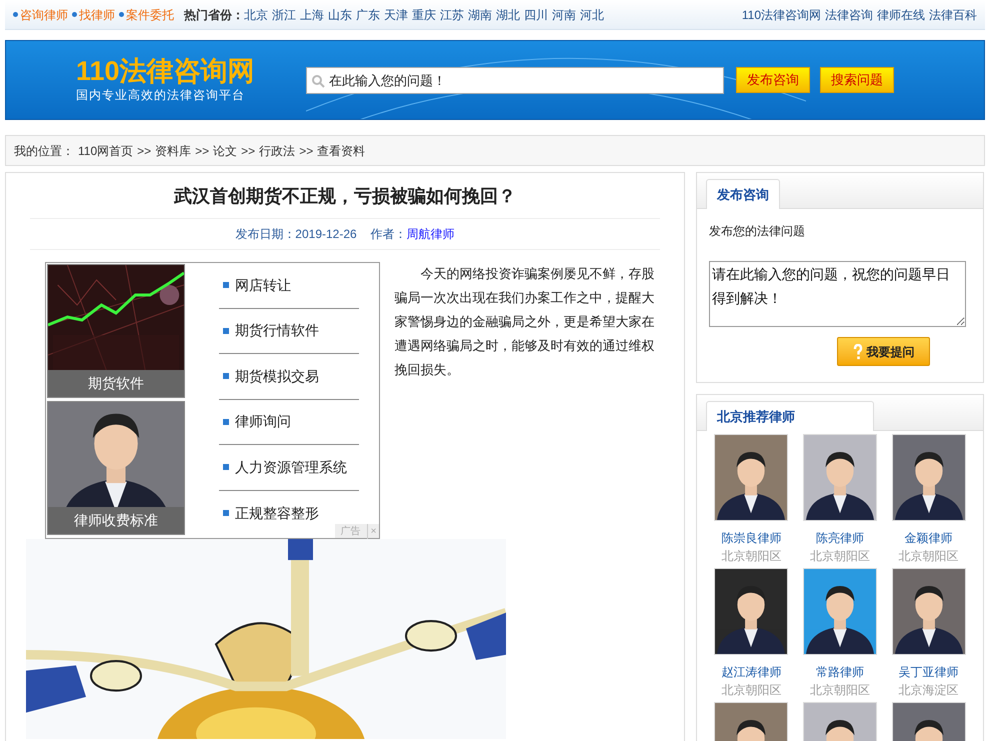 This screenshot has width=990, height=741. What do you see at coordinates (225, 151) in the screenshot?
I see `breadcrumb-link: 论文` at bounding box center [225, 151].